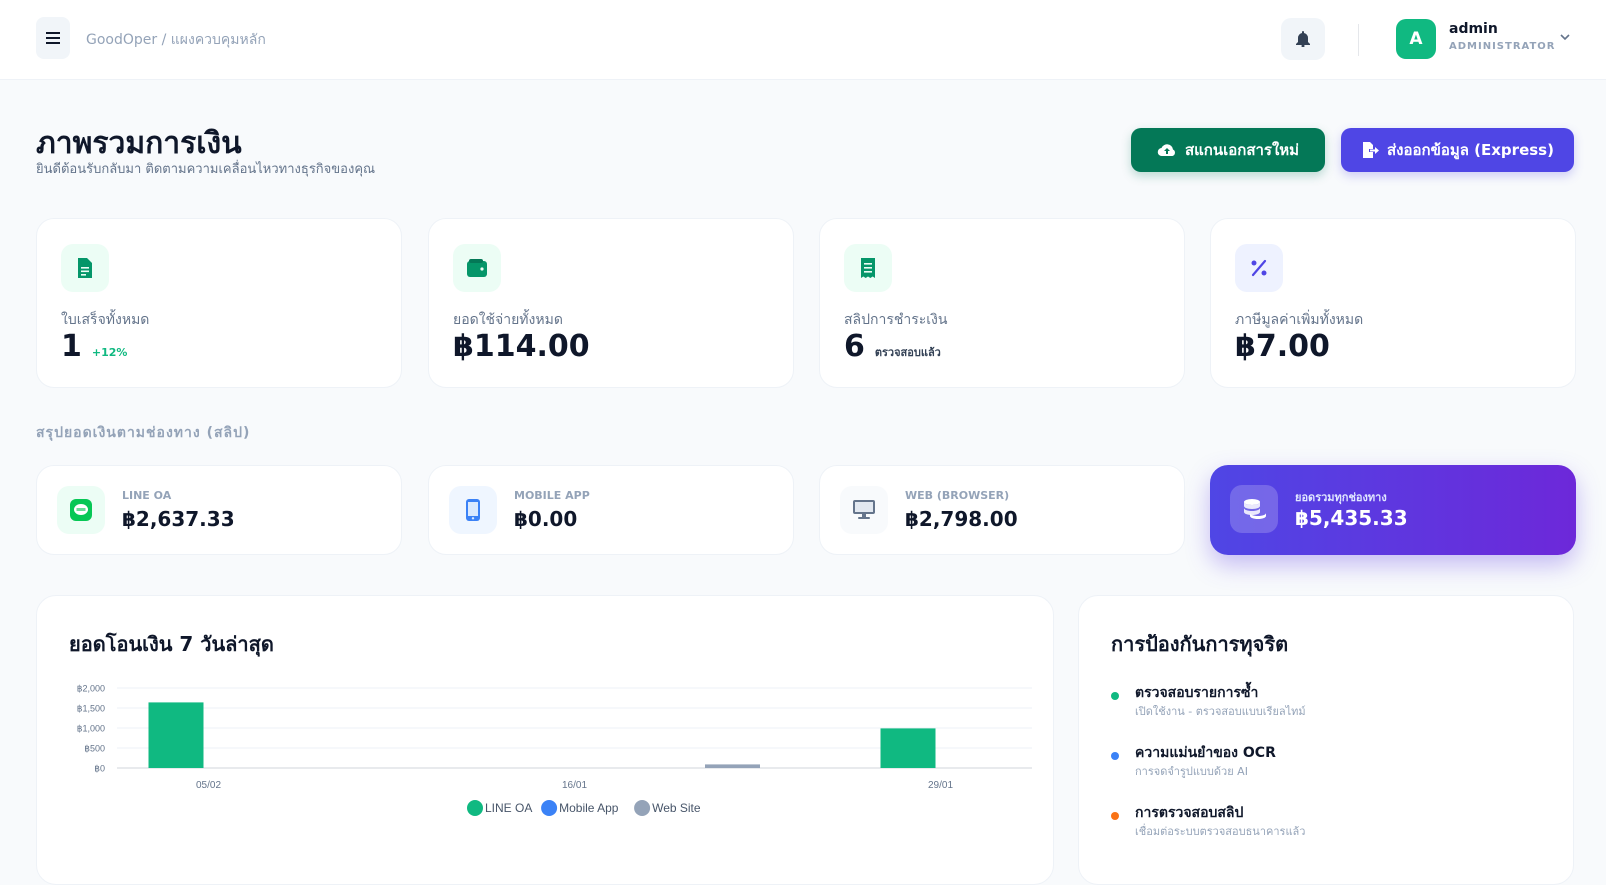  Describe the element at coordinates (676, 808) in the screenshot. I see `chart-legend-label: Web Site` at that location.